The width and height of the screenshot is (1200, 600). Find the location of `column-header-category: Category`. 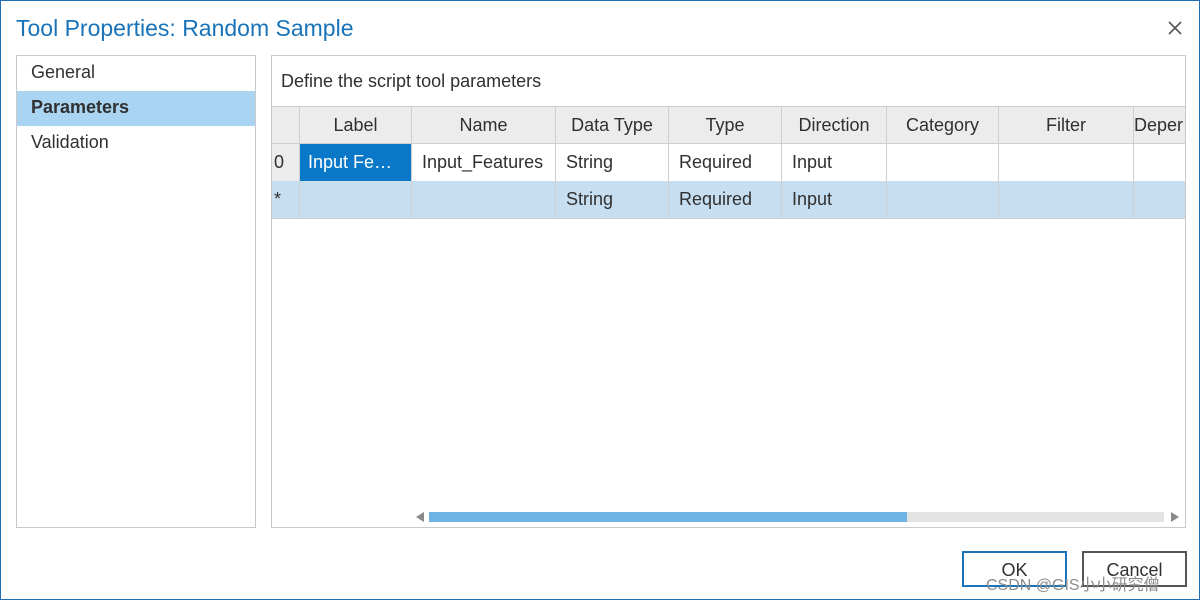

column-header-category: Category is located at coordinates (943, 125).